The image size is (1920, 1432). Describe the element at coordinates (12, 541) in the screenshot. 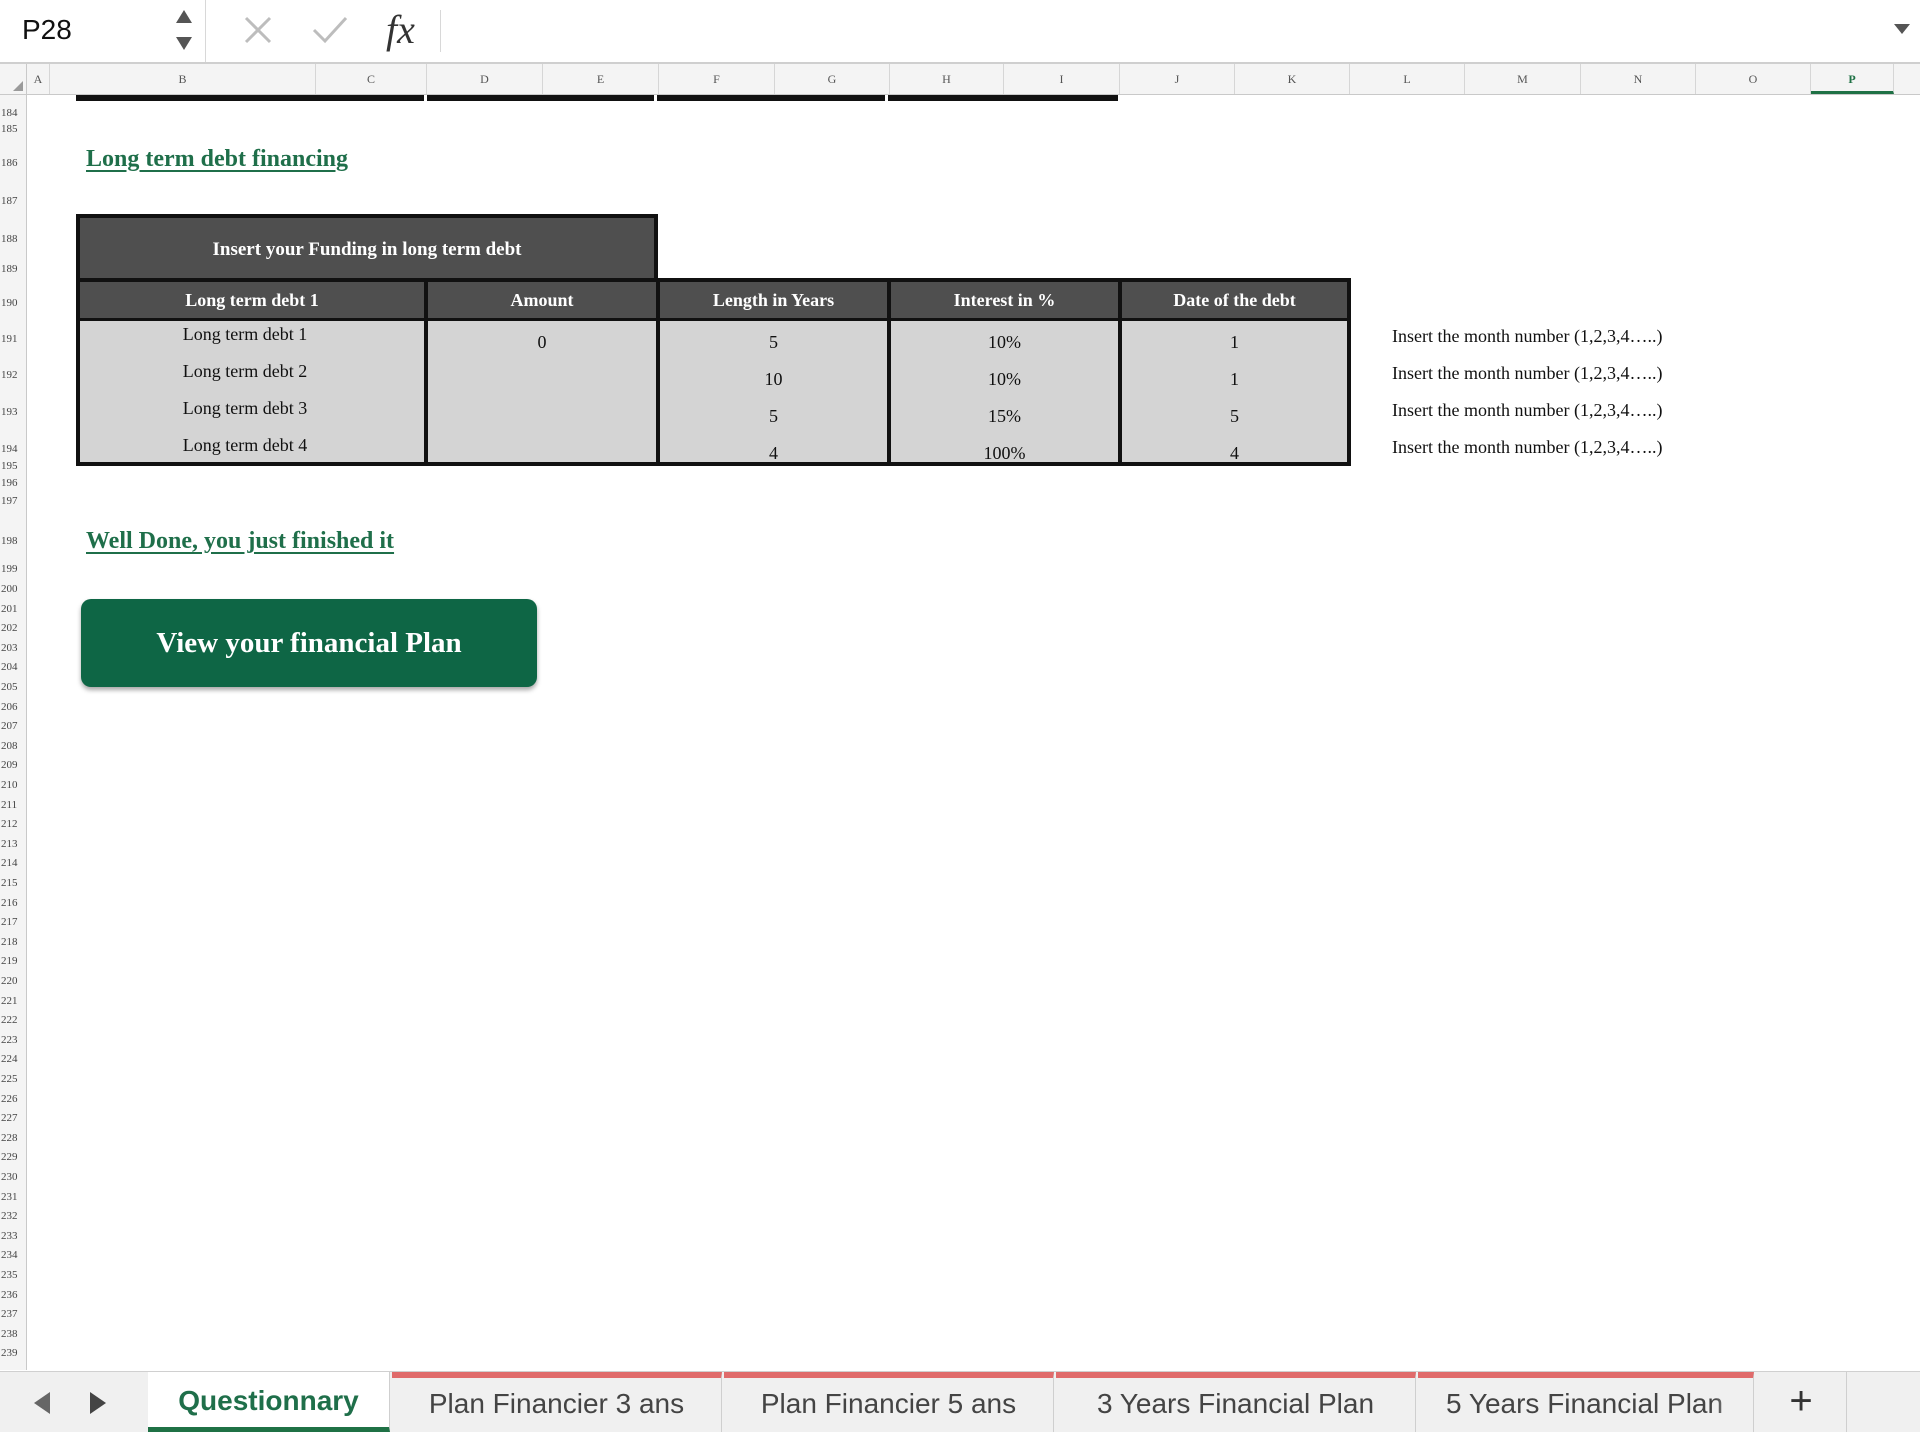

I see `row-header-cell: 198` at that location.